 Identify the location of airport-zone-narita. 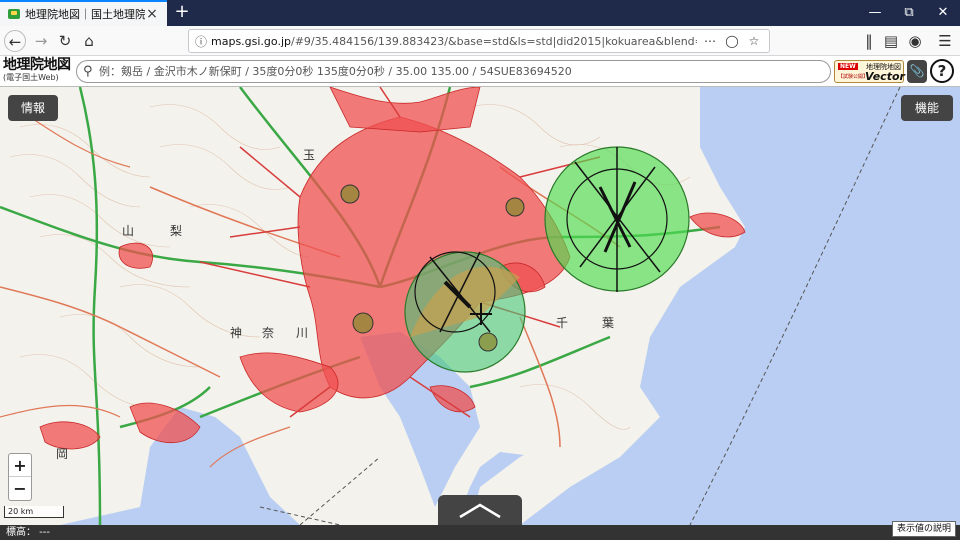
(617, 219).